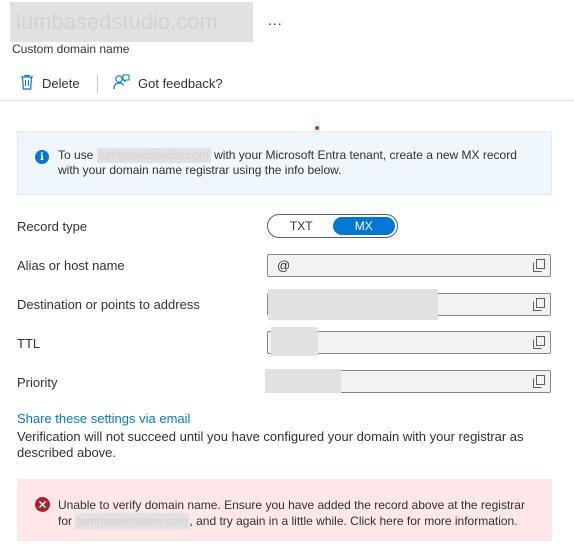 The width and height of the screenshot is (574, 553). I want to click on page-subtitle: Custom domain name, so click(71, 49).